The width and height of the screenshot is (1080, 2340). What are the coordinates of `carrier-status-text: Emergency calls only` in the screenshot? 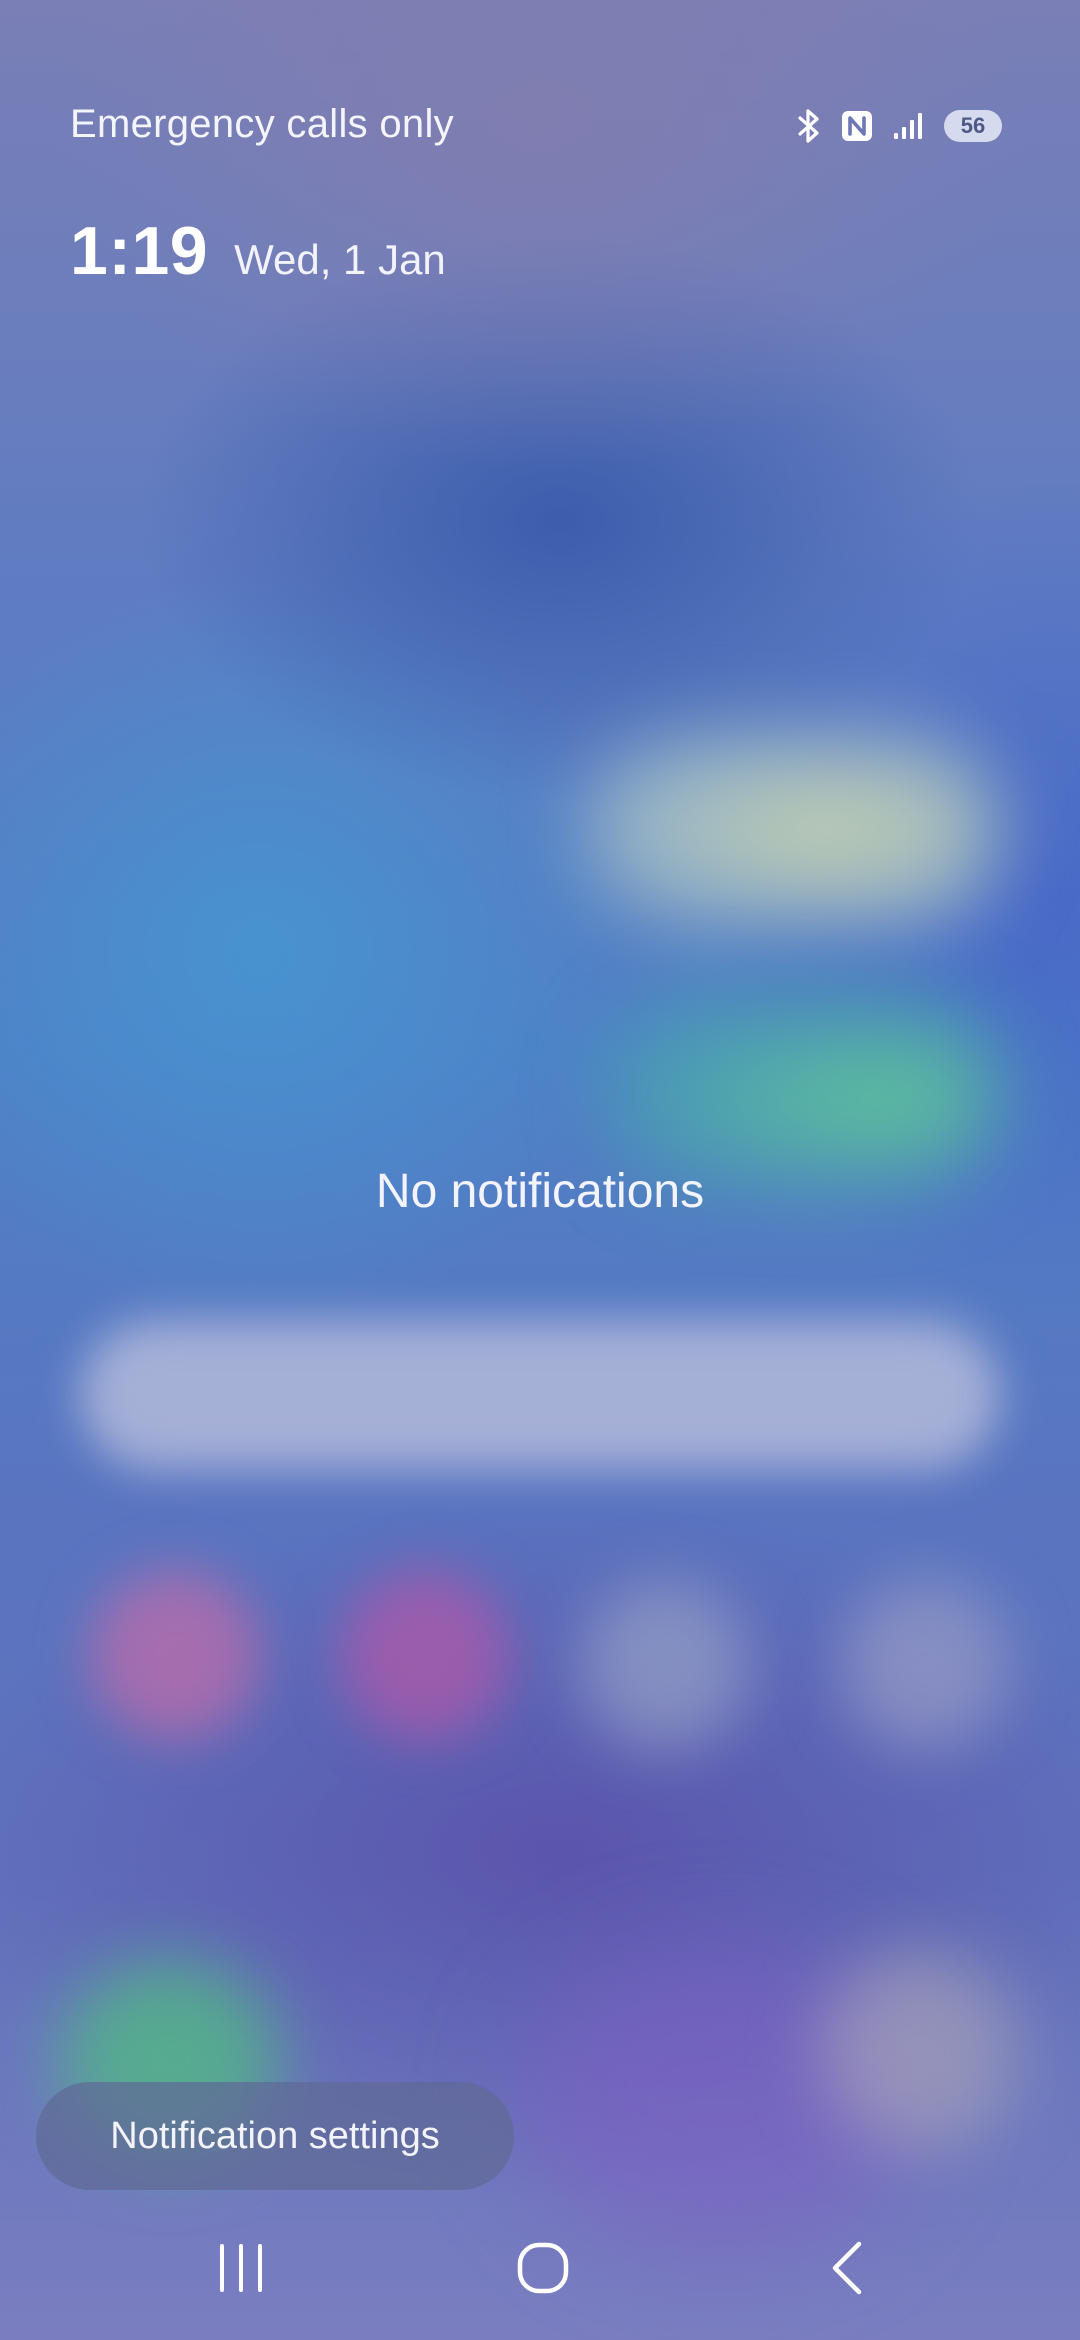 It's located at (262, 124).